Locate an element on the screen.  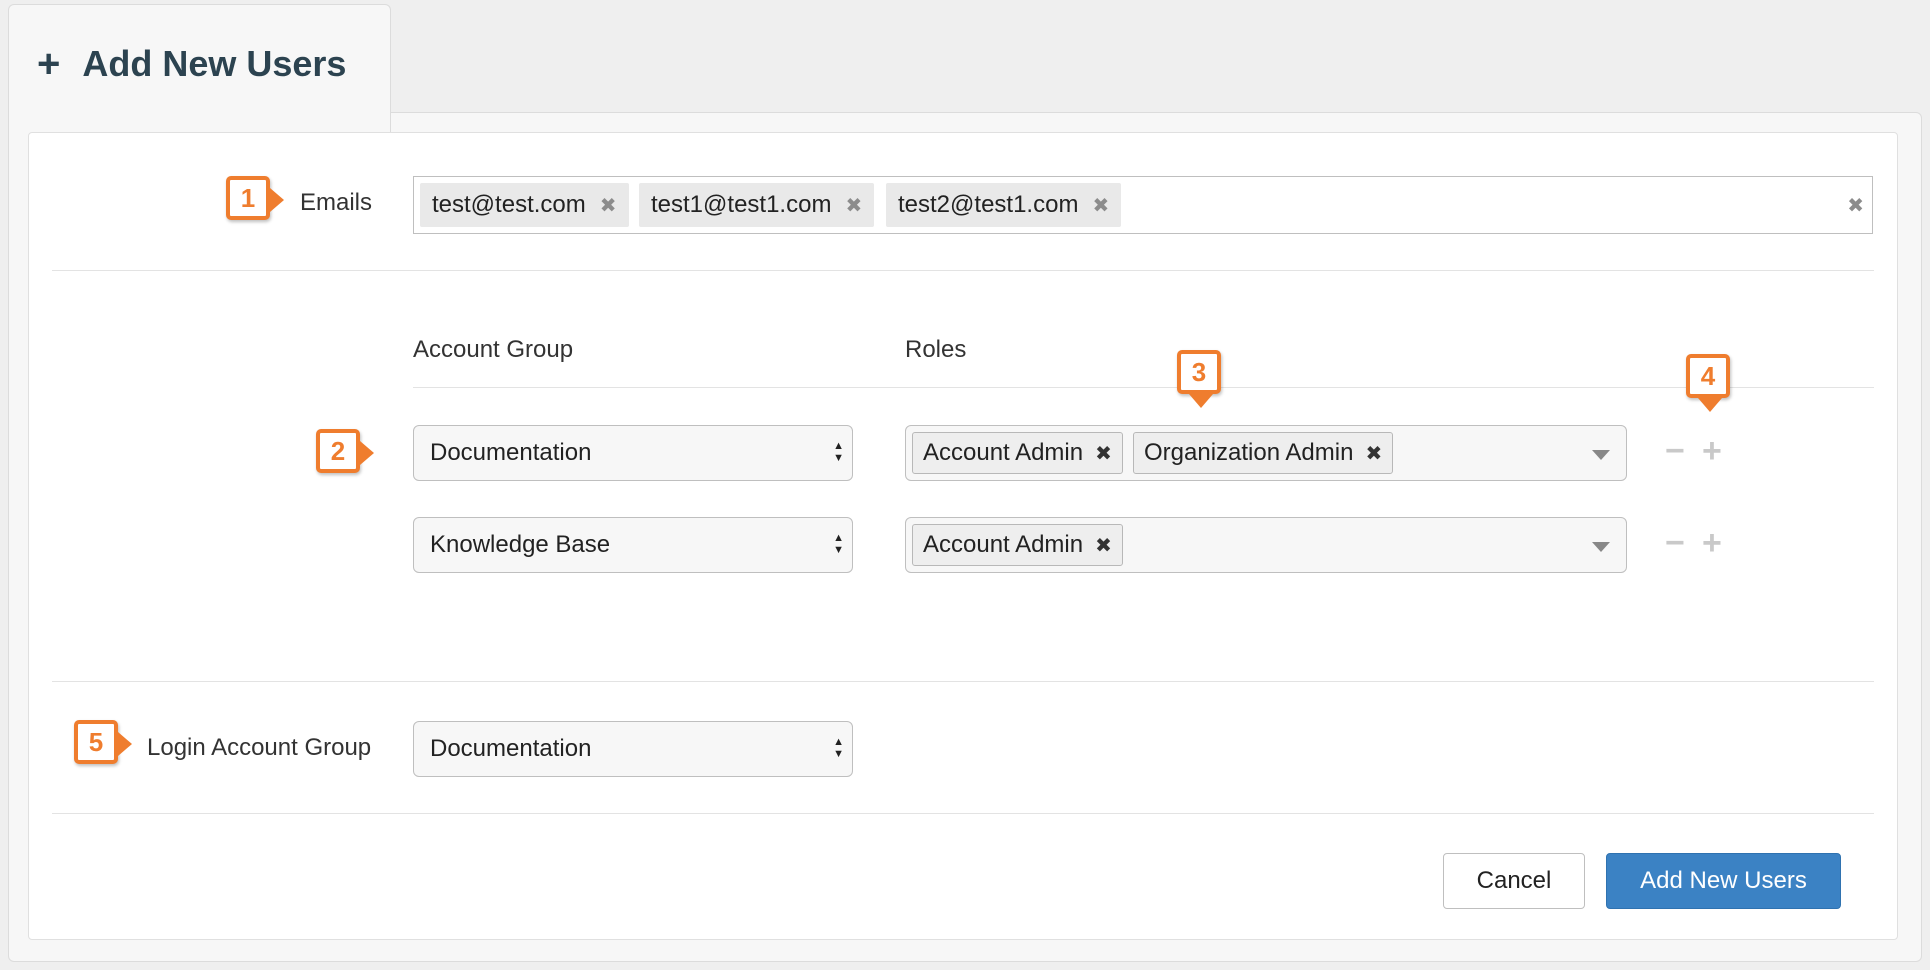
plus-icon: + is located at coordinates (49, 64).